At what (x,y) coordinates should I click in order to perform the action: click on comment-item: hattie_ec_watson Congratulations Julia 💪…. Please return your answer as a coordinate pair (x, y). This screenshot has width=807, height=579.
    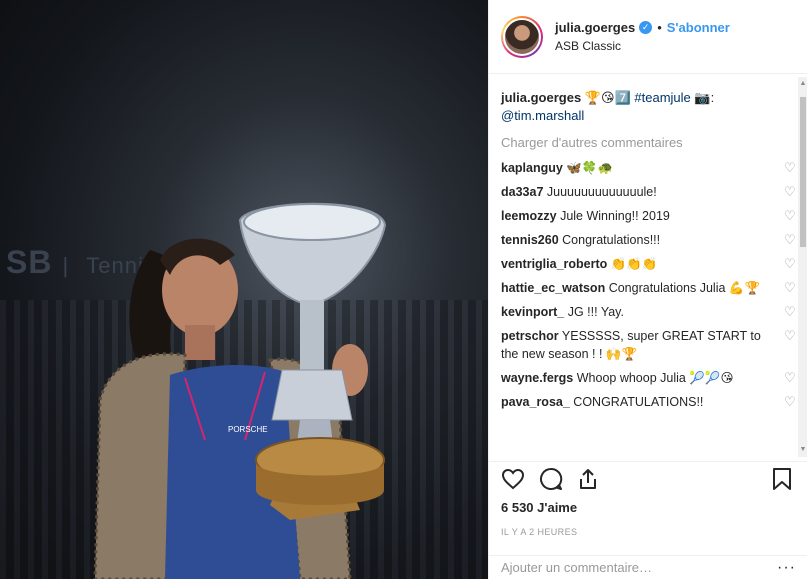
    Looking at the image, I should click on (648, 288).